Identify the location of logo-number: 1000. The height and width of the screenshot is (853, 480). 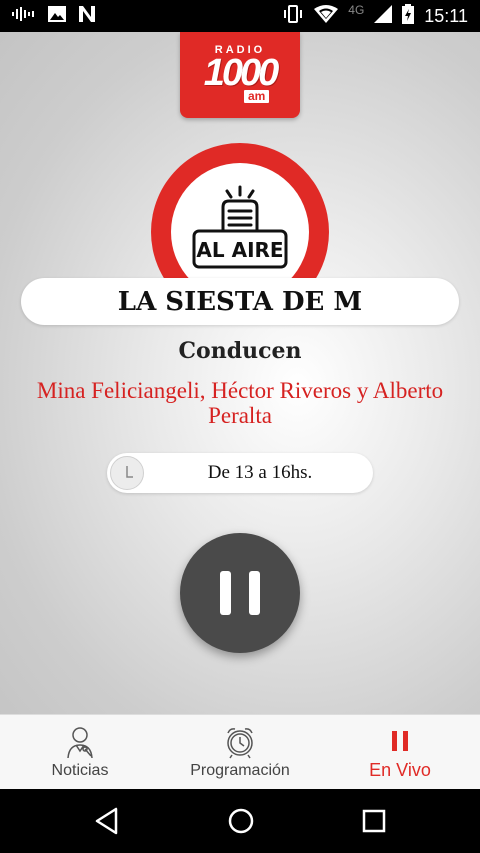
(241, 73).